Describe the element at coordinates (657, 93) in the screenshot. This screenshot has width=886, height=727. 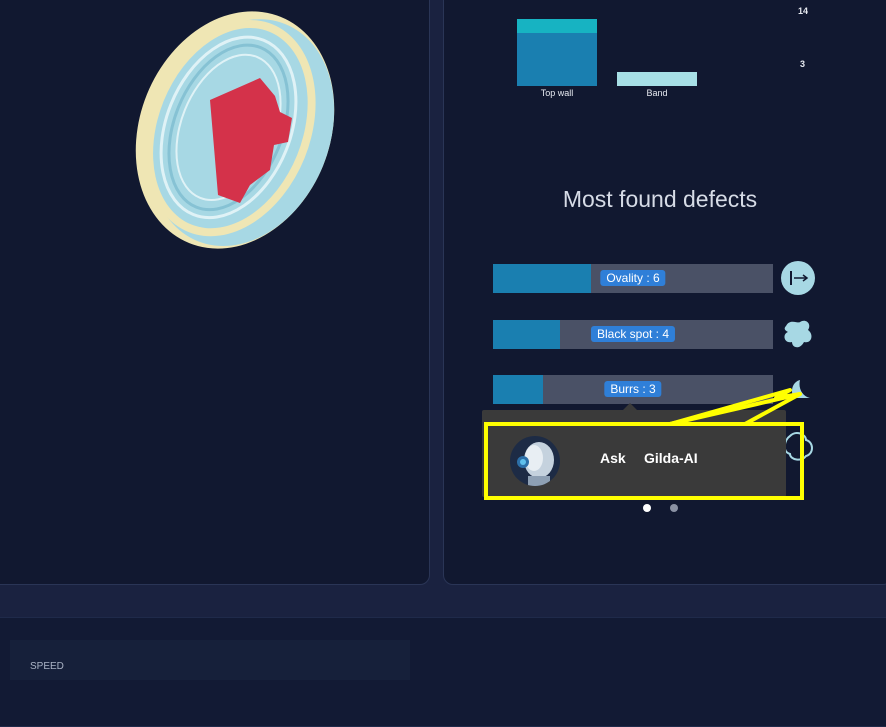
I see `category-label: Band` at that location.